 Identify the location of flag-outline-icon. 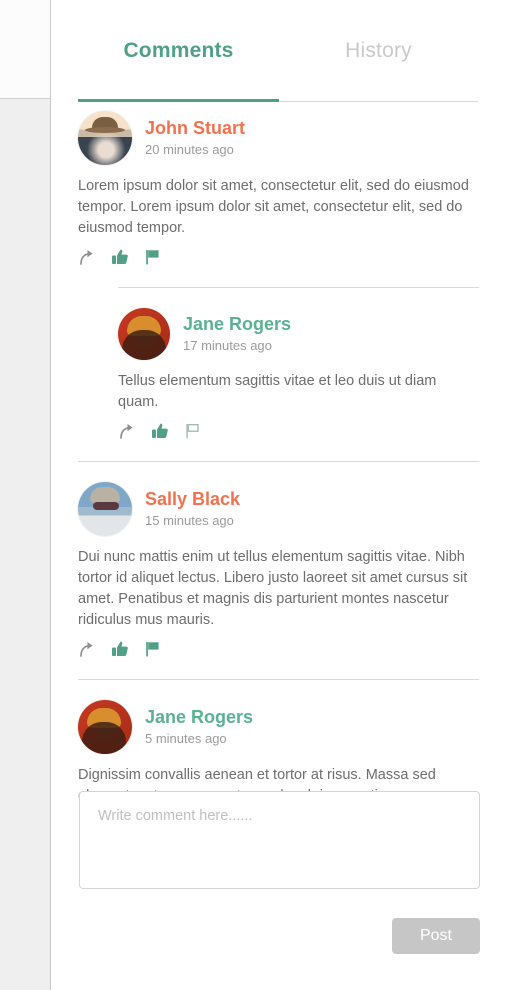
(193, 431).